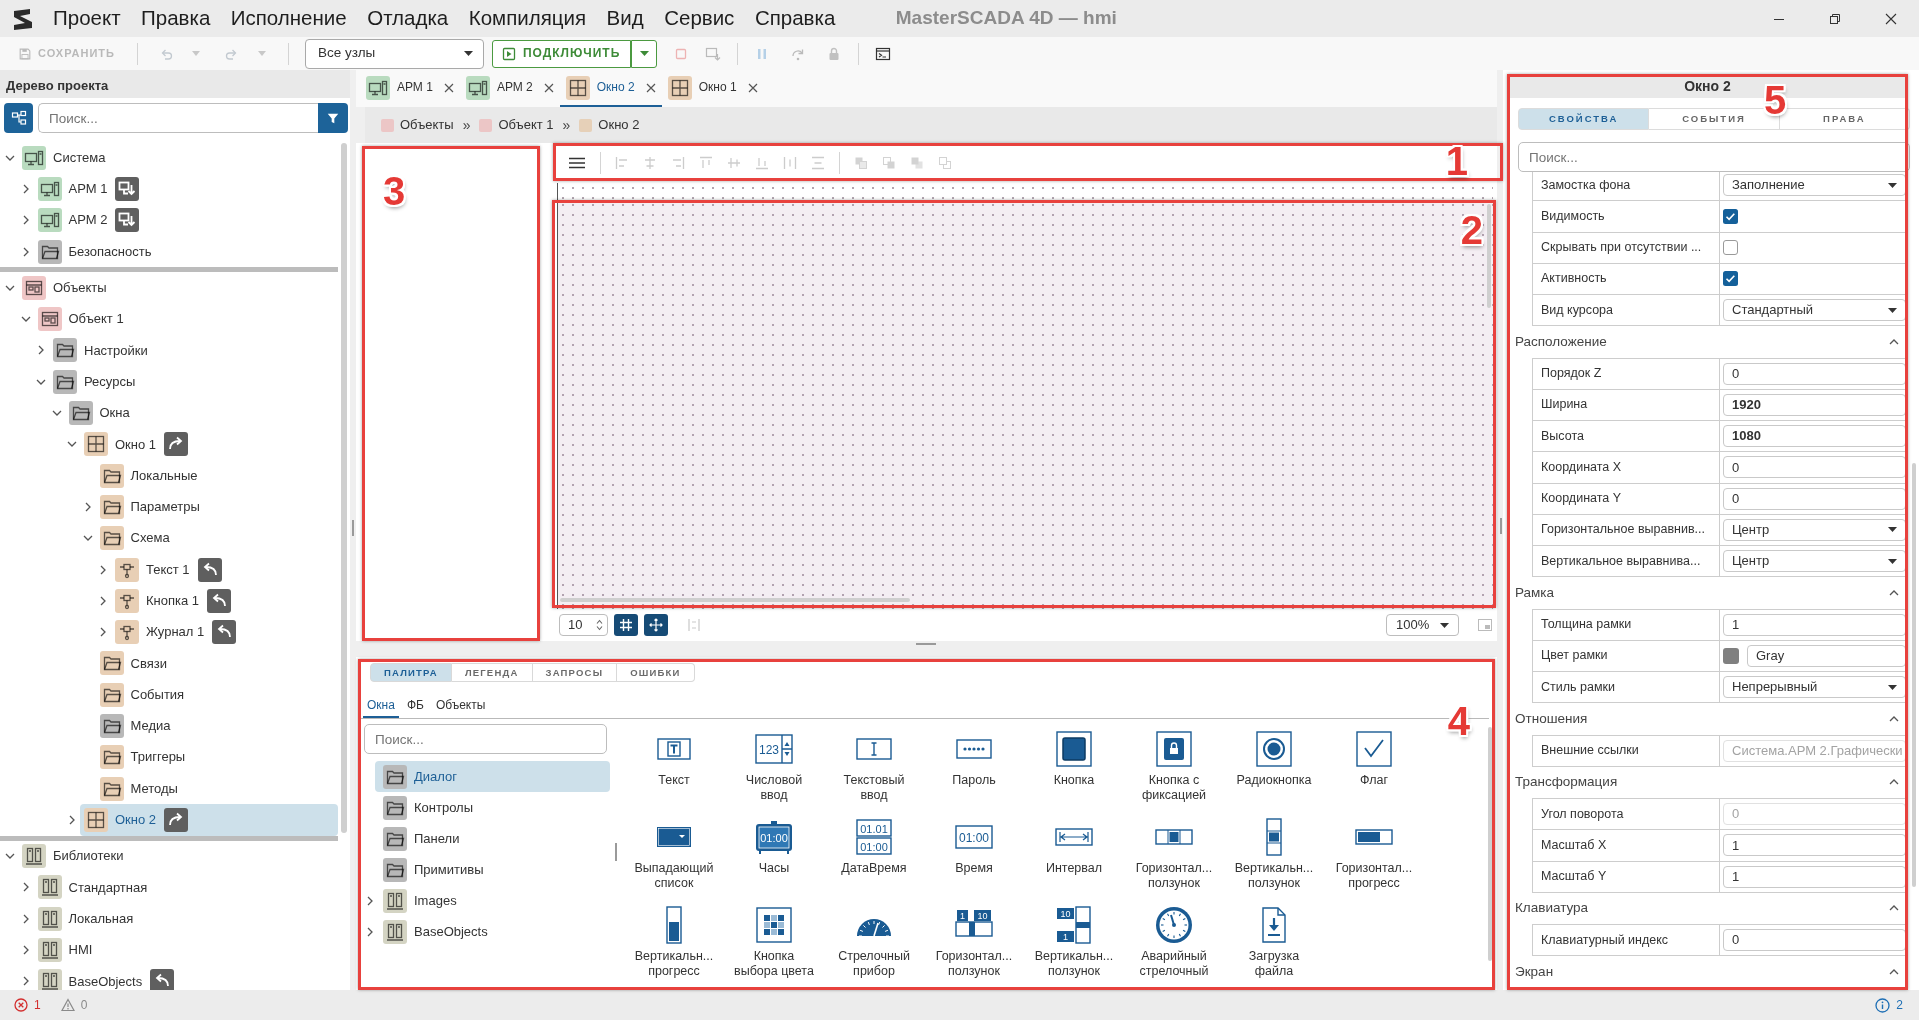 The image size is (1919, 1020). Describe the element at coordinates (185, 887) in the screenshot. I see `tree-item: Стандартная` at that location.